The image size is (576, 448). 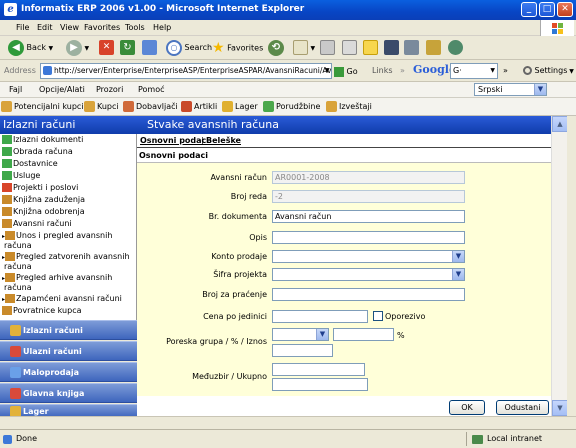 I want to click on maximize-button: □, so click(x=547, y=9).